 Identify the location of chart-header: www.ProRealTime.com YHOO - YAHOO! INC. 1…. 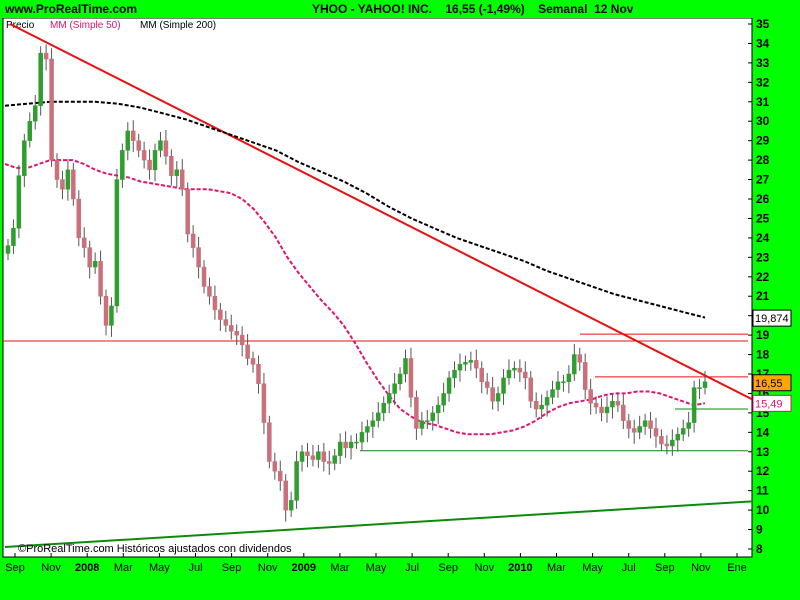
(400, 9).